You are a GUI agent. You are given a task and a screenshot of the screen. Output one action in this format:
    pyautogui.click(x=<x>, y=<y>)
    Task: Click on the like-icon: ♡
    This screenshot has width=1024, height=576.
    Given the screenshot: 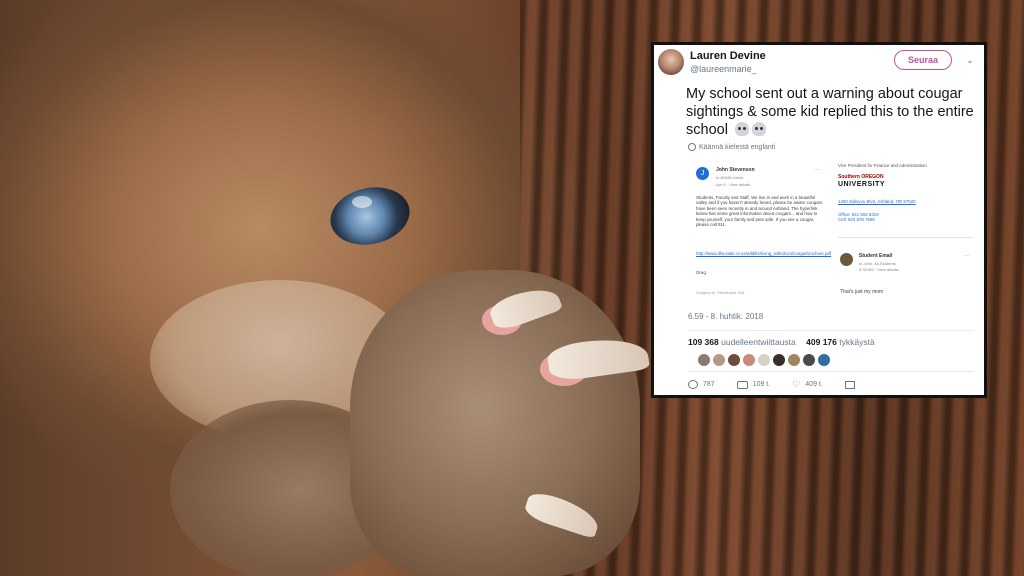 What is the action you would take?
    pyautogui.click(x=796, y=384)
    